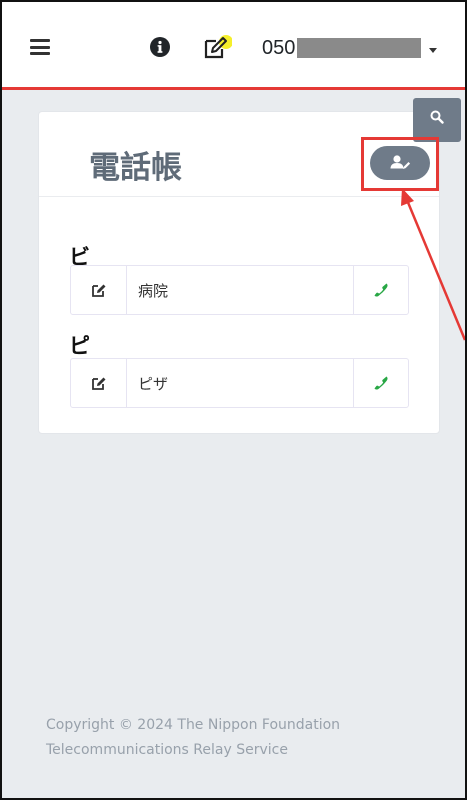 The height and width of the screenshot is (800, 467). I want to click on phone-number-select: 050, so click(350, 48).